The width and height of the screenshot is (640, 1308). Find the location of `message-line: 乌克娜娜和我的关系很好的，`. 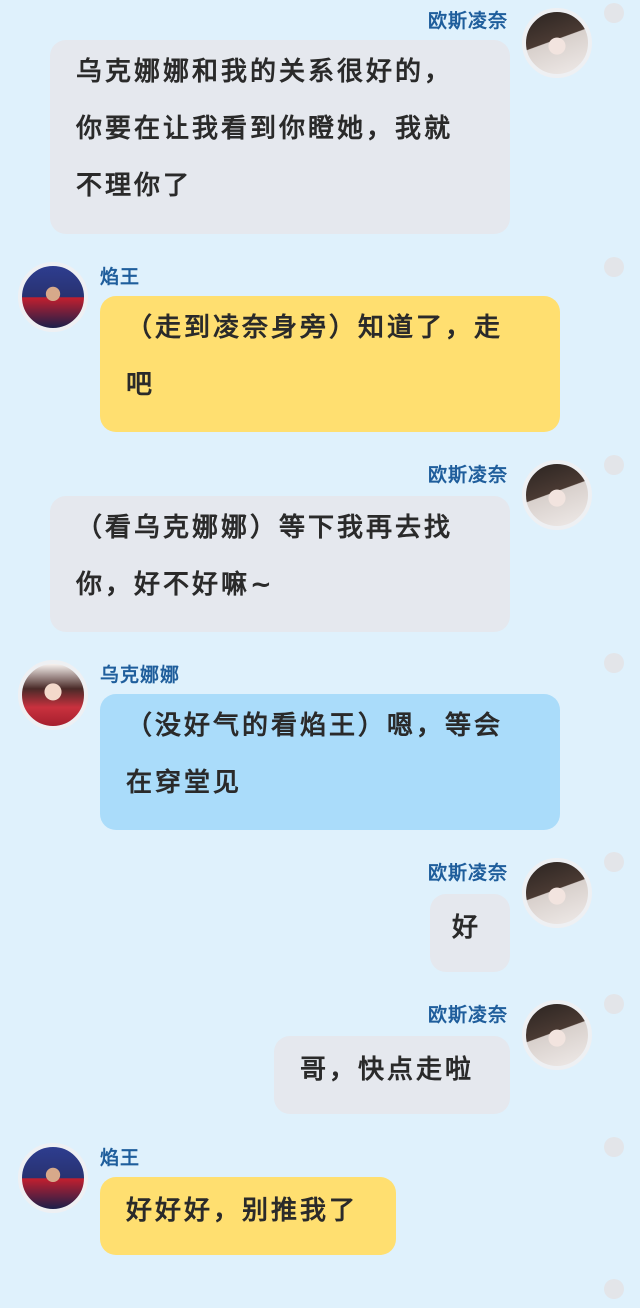

message-line: 乌克娜娜和我的关系很好的， is located at coordinates (265, 72).